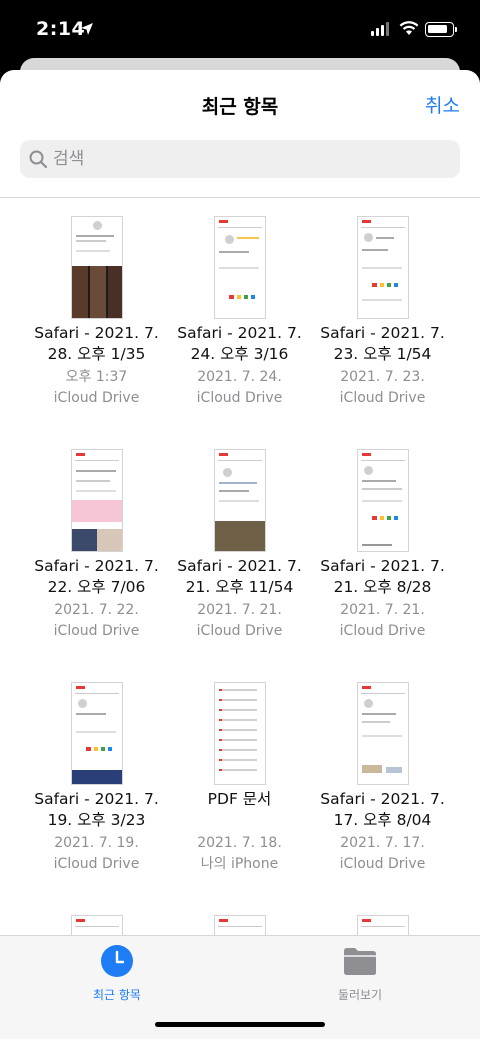 The image size is (480, 1039). Describe the element at coordinates (360, 961) in the screenshot. I see `folder-icon` at that location.